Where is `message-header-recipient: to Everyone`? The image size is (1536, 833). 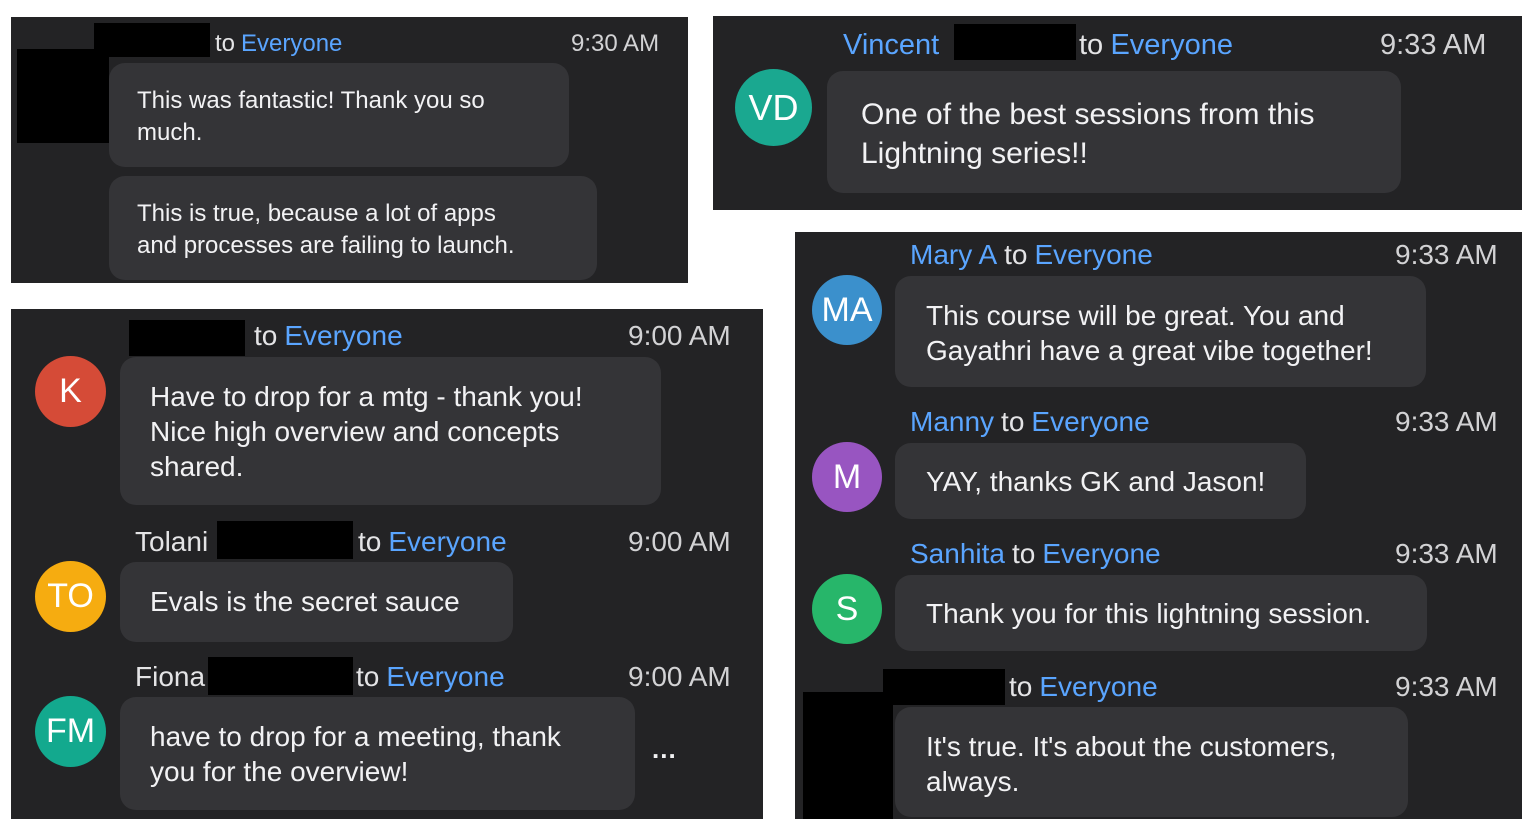
message-header-recipient: to Everyone is located at coordinates (1156, 45).